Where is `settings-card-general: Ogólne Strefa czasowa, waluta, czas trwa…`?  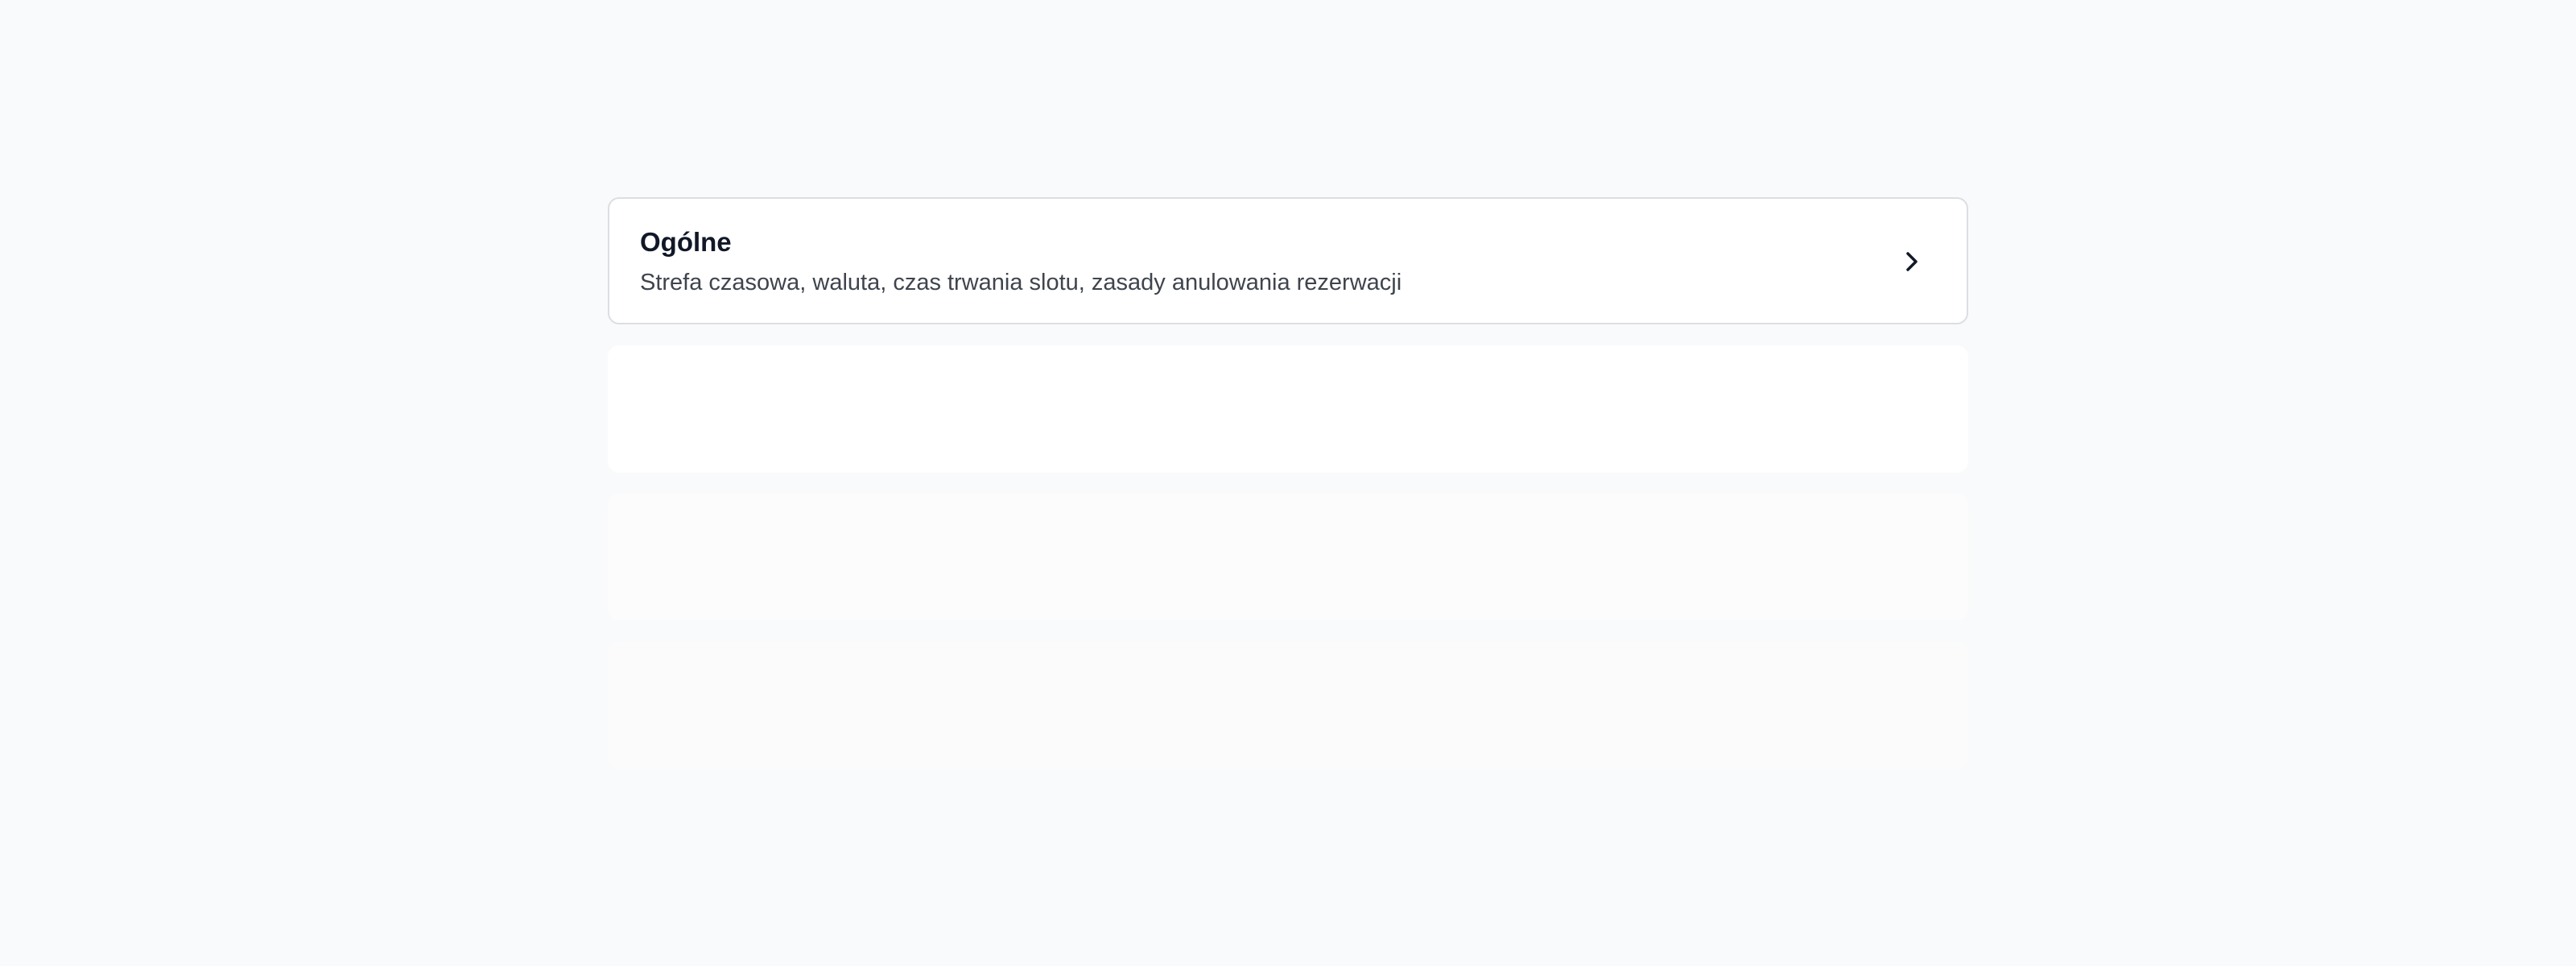
settings-card-general: Ogólne Strefa czasowa, waluta, czas trwa… is located at coordinates (1288, 260).